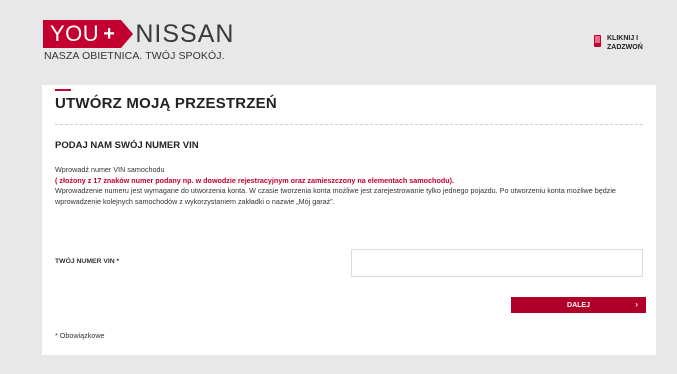  What do you see at coordinates (127, 34) in the screenshot?
I see `logo-flag-shape` at bounding box center [127, 34].